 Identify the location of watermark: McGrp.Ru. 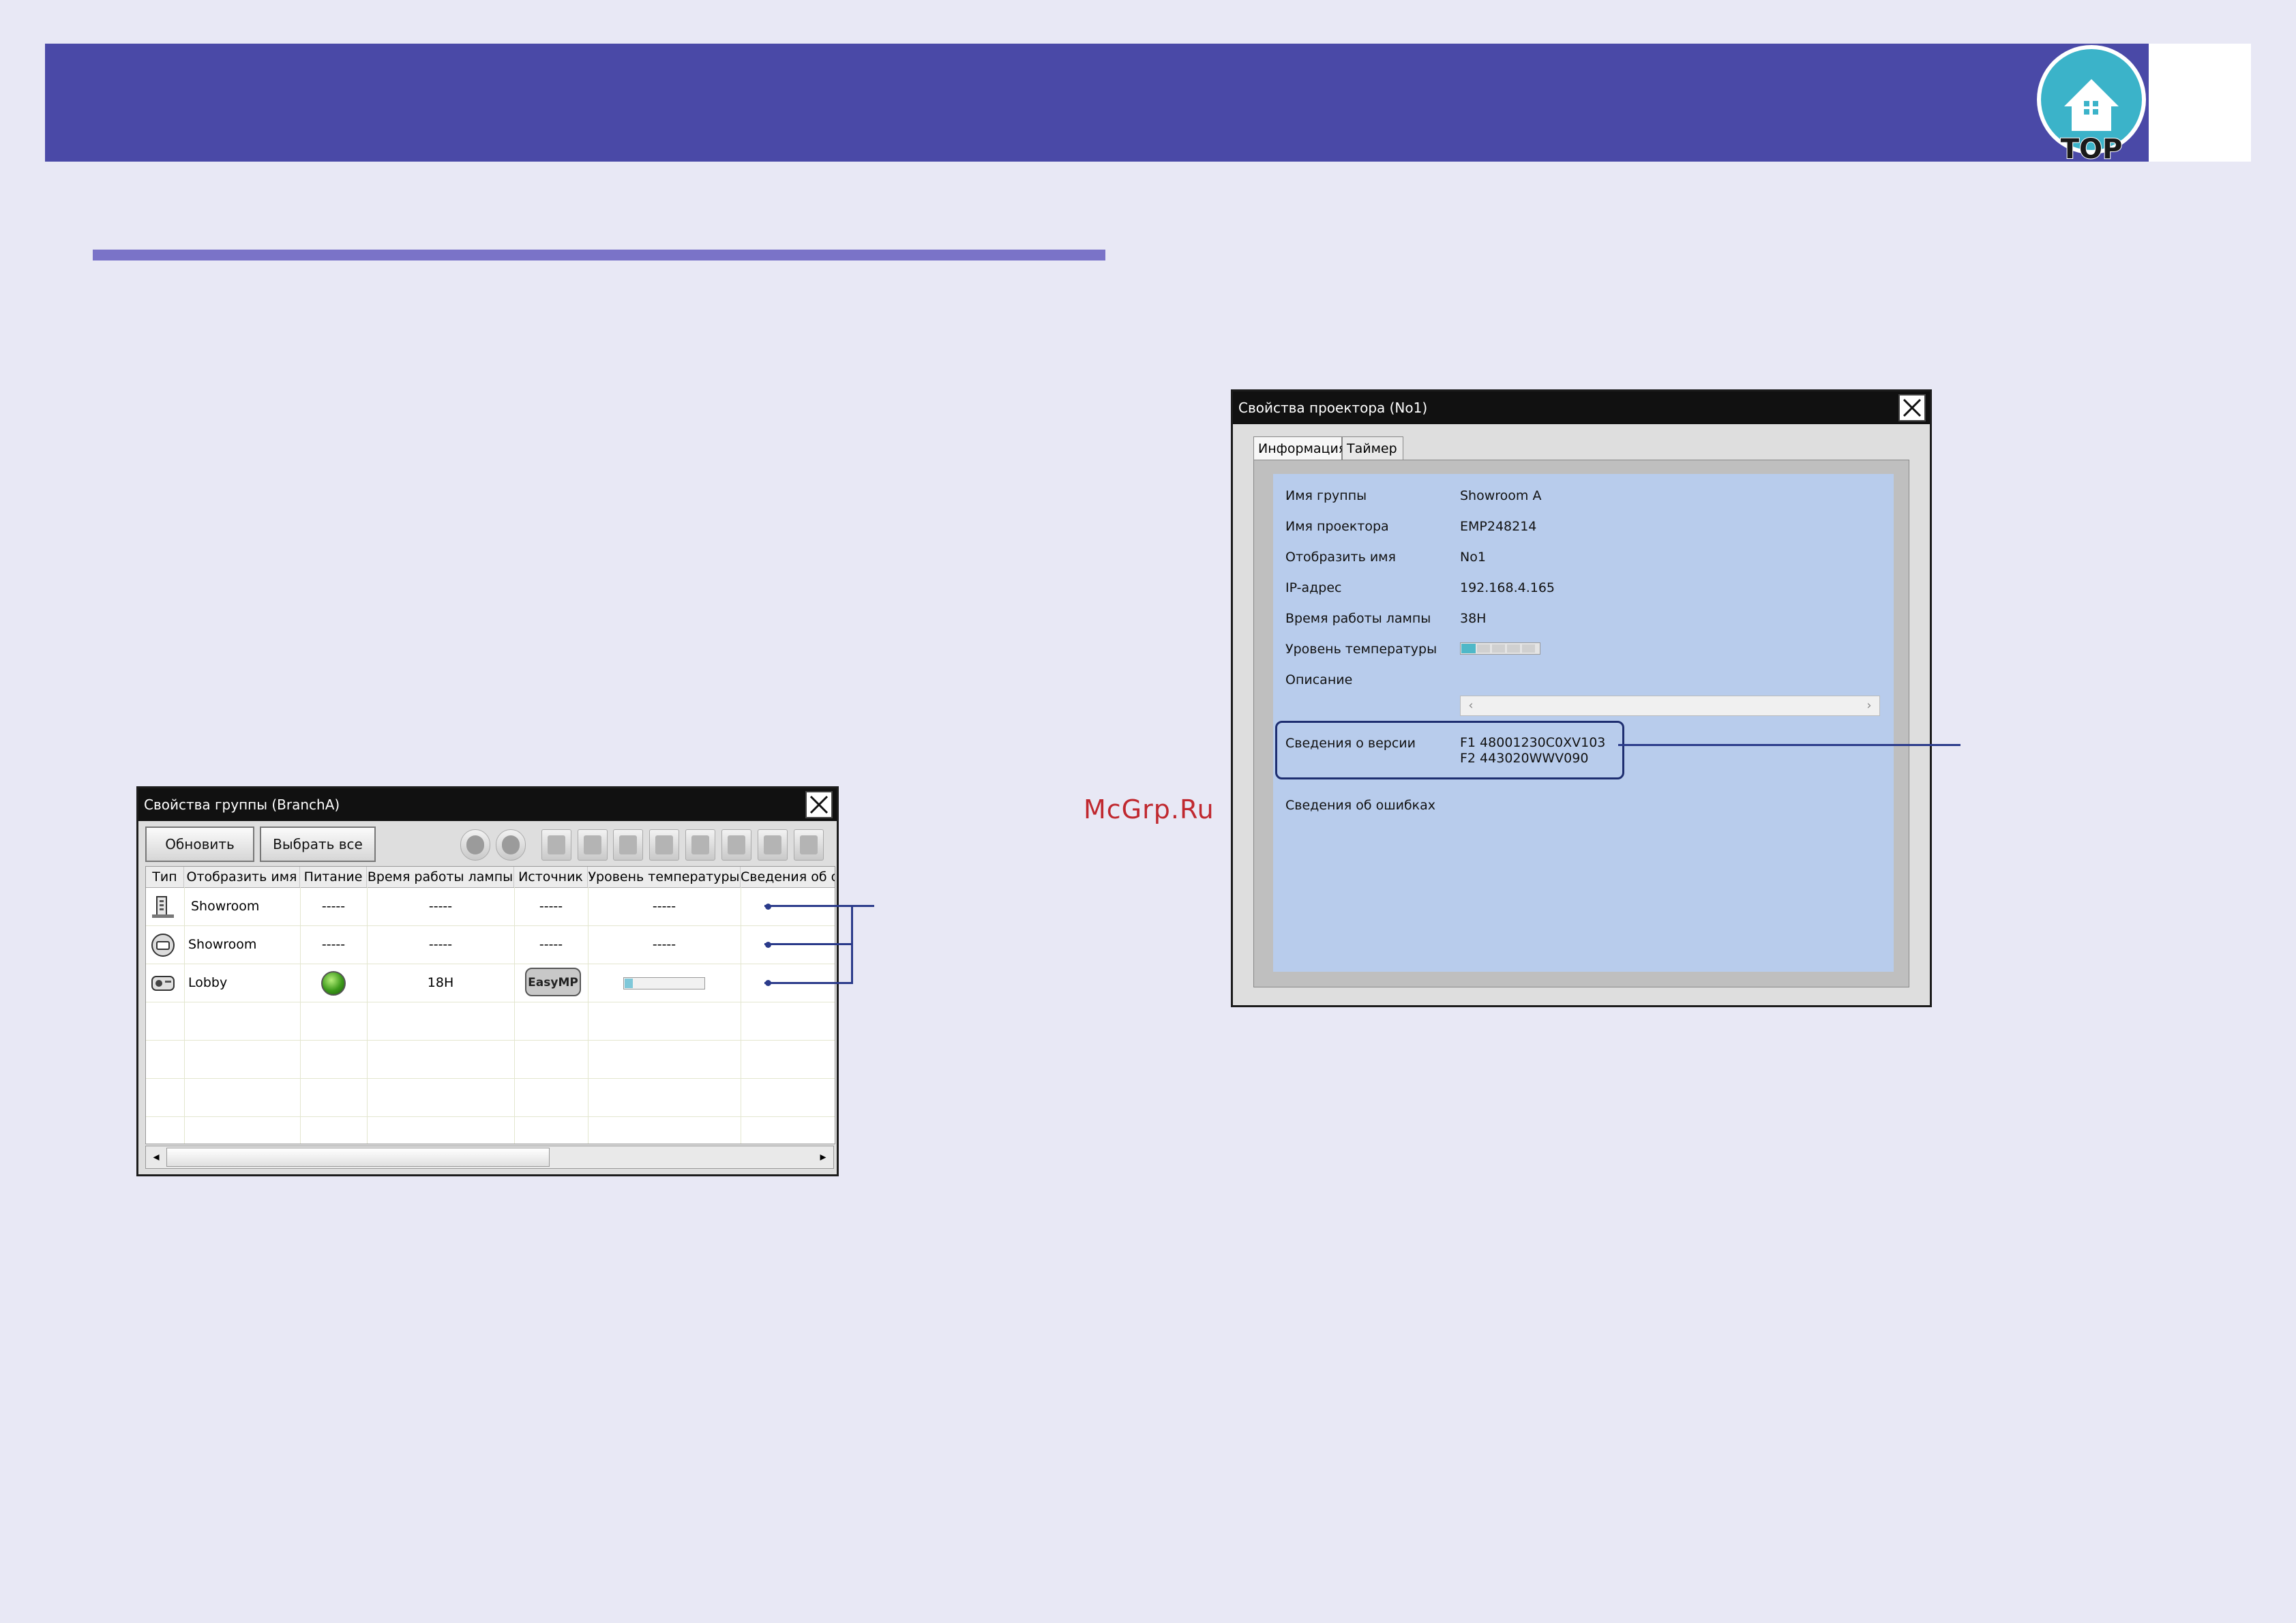
(1149, 809).